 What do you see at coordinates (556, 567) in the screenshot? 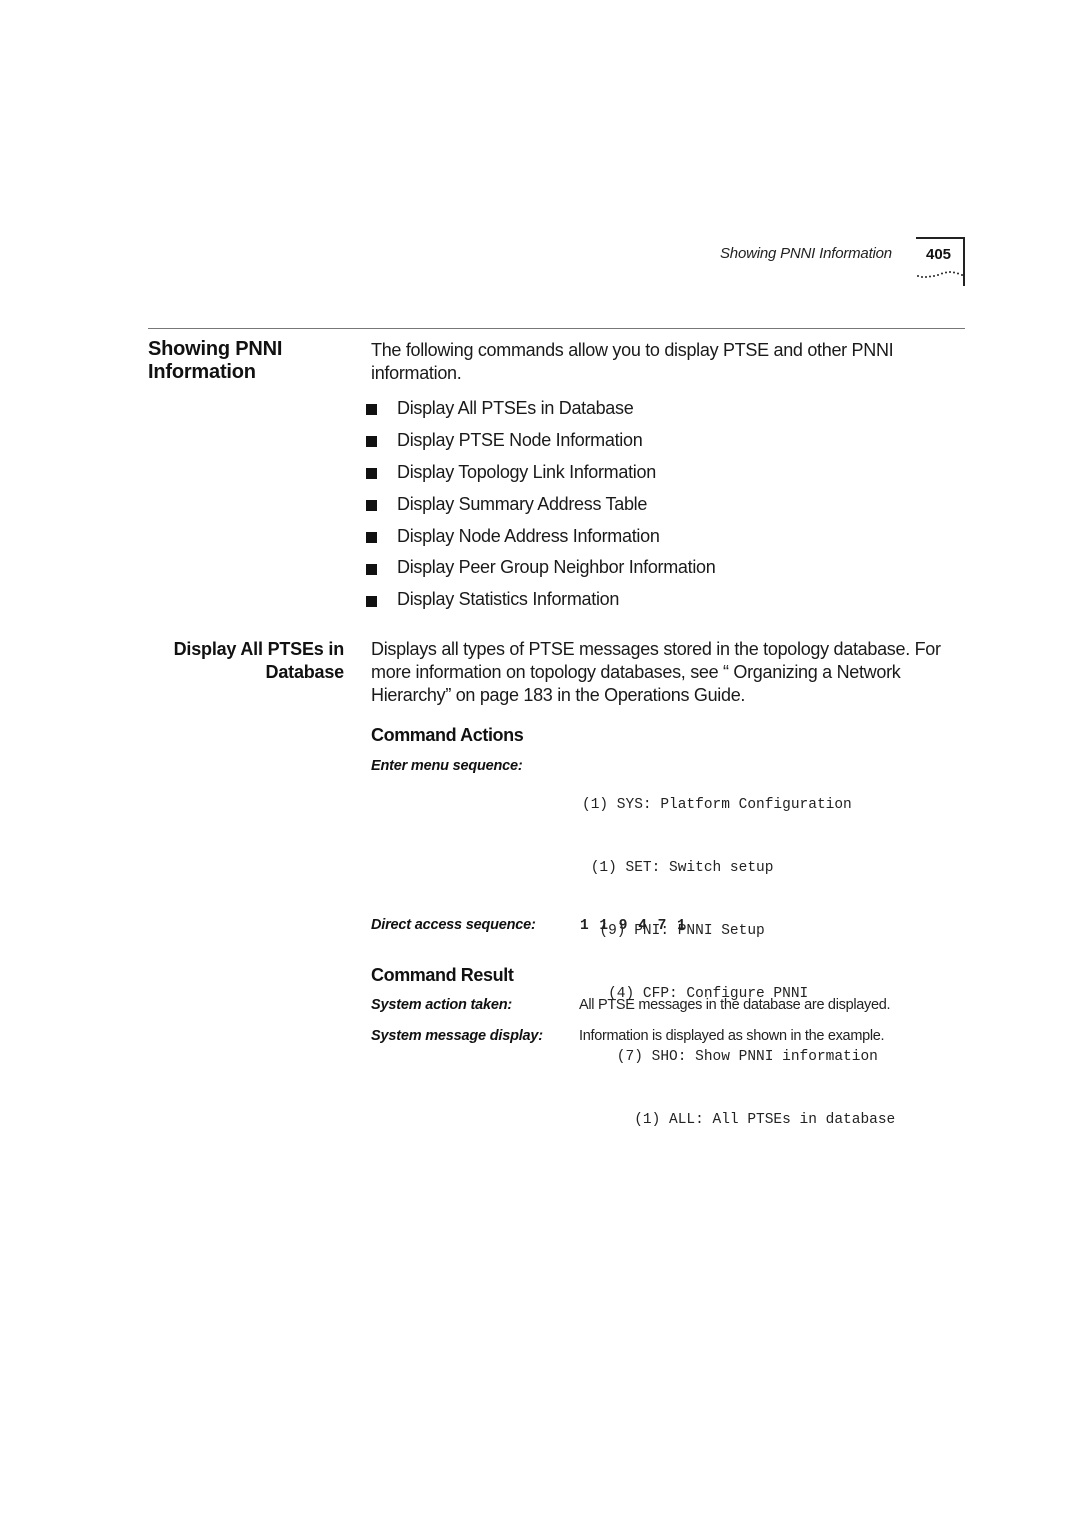
I see `list-item-text: Display Peer Group Neighbor Information` at bounding box center [556, 567].